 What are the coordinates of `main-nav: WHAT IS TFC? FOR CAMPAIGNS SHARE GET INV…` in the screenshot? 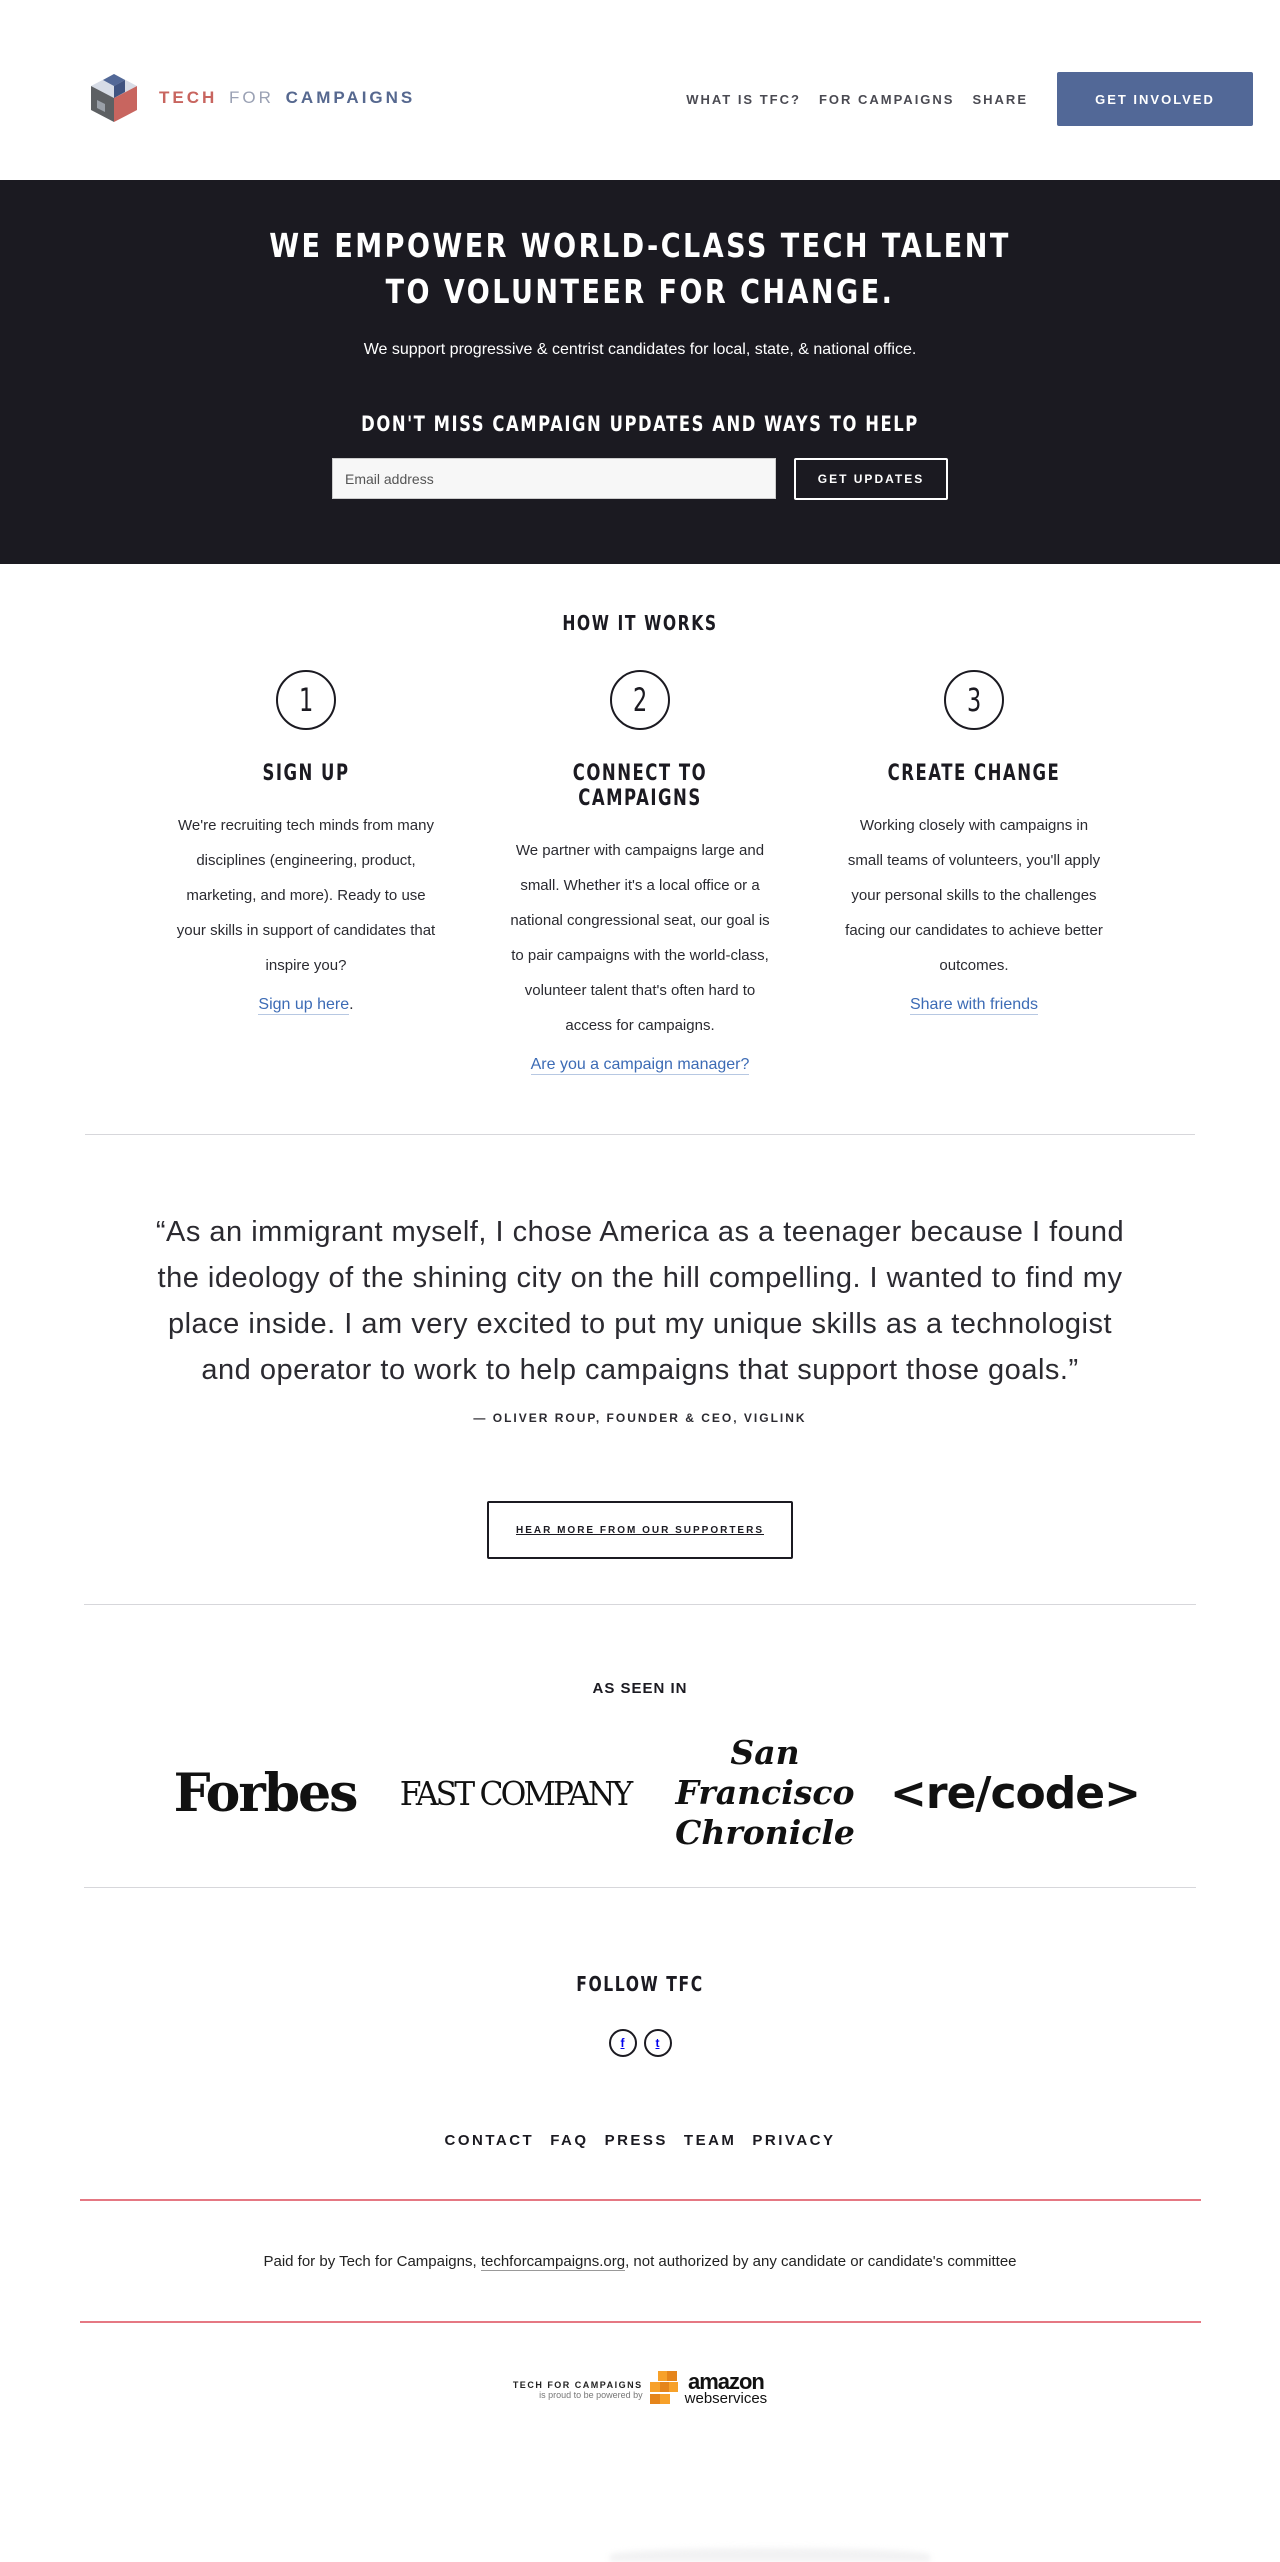 It's located at (960, 99).